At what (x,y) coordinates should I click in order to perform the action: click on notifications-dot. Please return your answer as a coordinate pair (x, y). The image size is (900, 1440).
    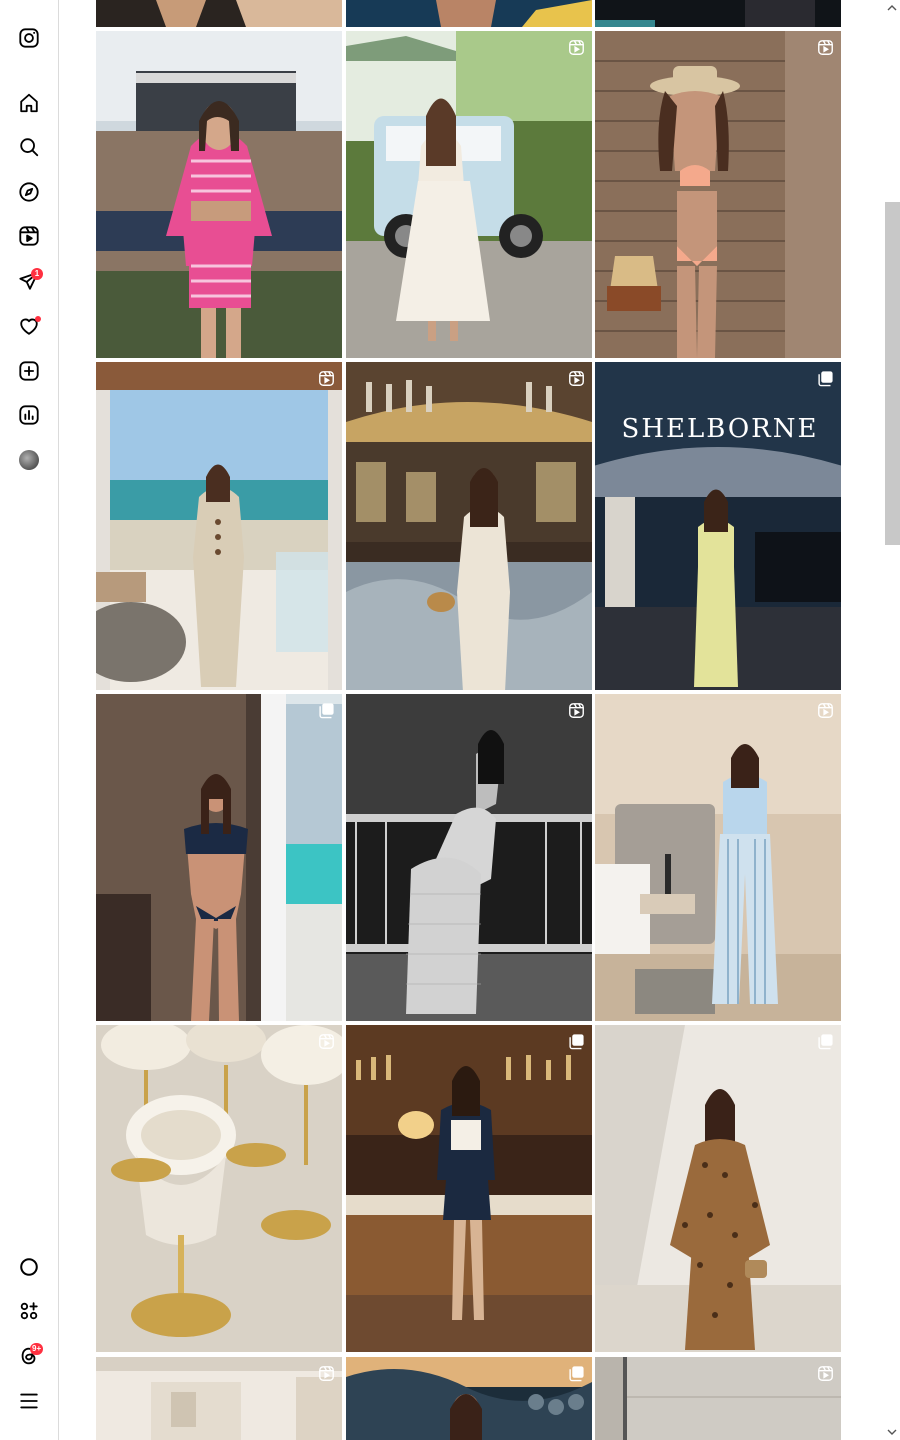
    Looking at the image, I should click on (38, 319).